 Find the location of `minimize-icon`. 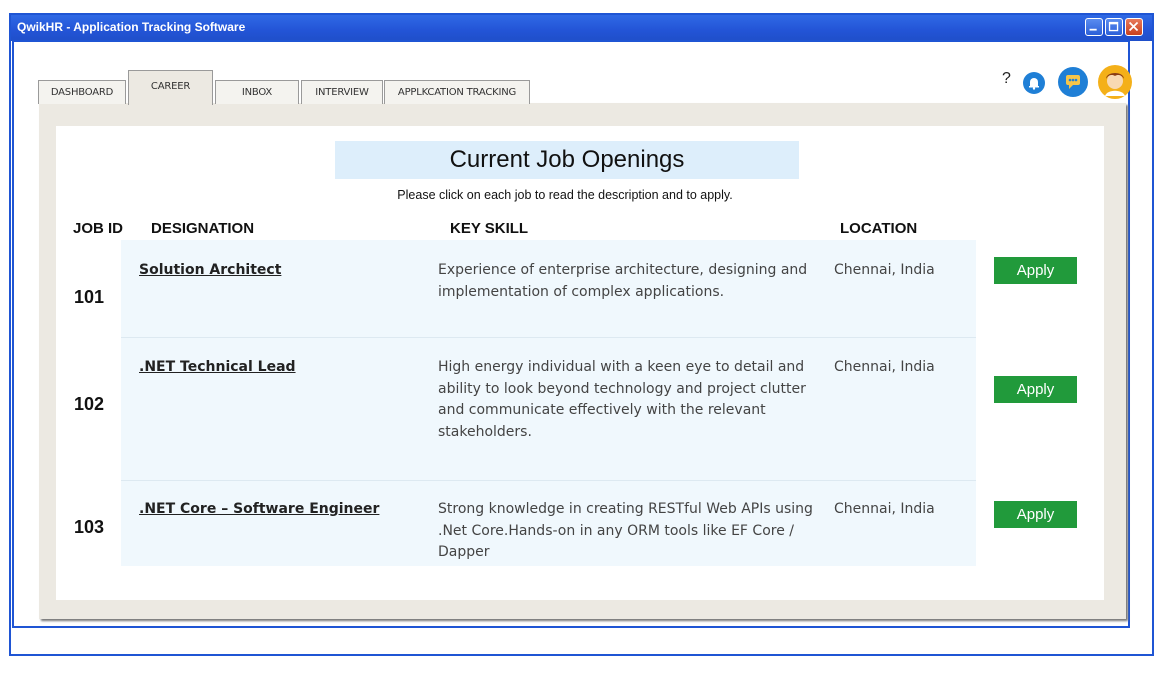

minimize-icon is located at coordinates (1093, 29).